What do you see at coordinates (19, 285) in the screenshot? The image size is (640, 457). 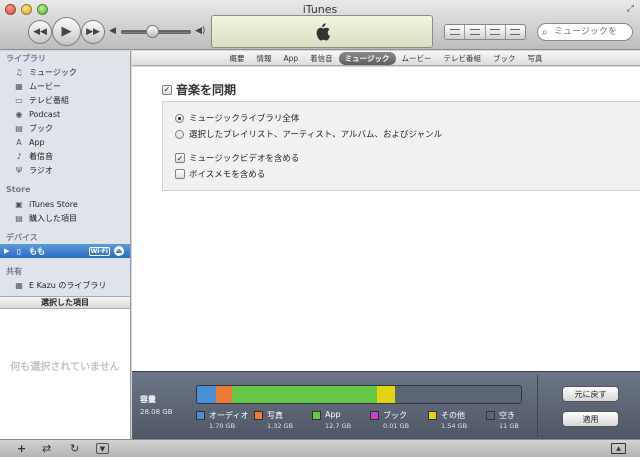 I see `shared-library-icon: ▦` at bounding box center [19, 285].